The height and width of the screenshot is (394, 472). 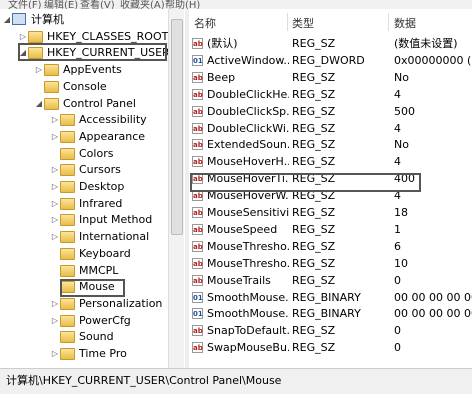 I want to click on tree-item-label: Appearance, so click(x=112, y=136).